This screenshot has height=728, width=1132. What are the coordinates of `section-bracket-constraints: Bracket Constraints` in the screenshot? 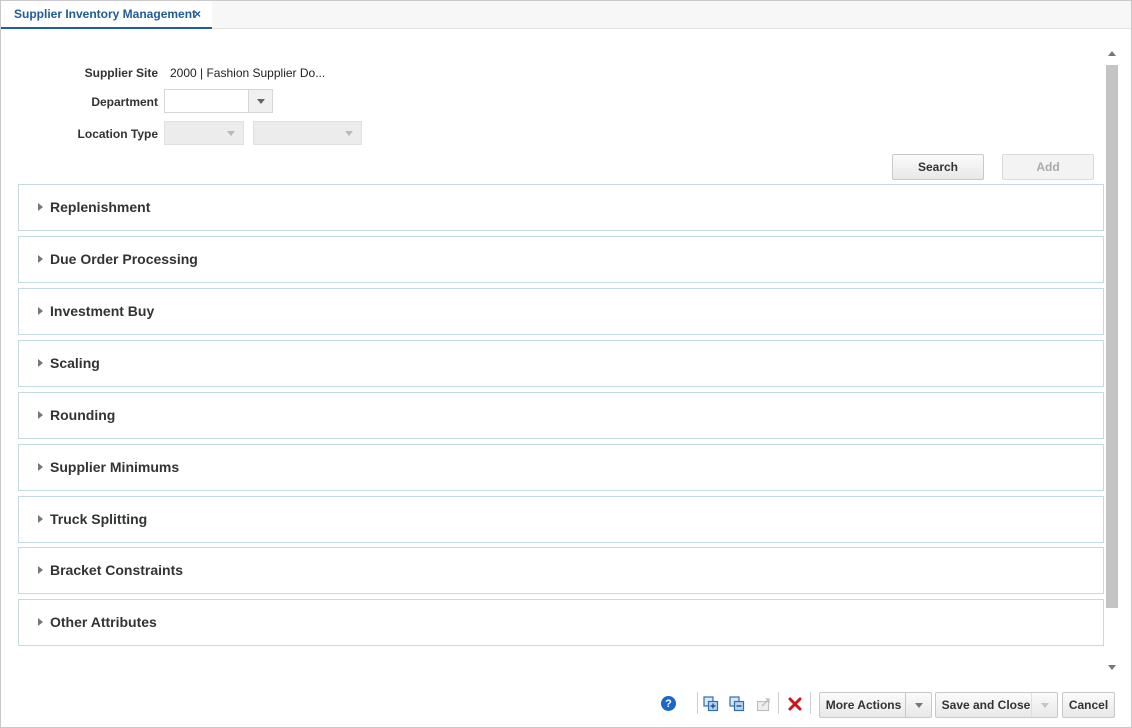 It's located at (561, 570).